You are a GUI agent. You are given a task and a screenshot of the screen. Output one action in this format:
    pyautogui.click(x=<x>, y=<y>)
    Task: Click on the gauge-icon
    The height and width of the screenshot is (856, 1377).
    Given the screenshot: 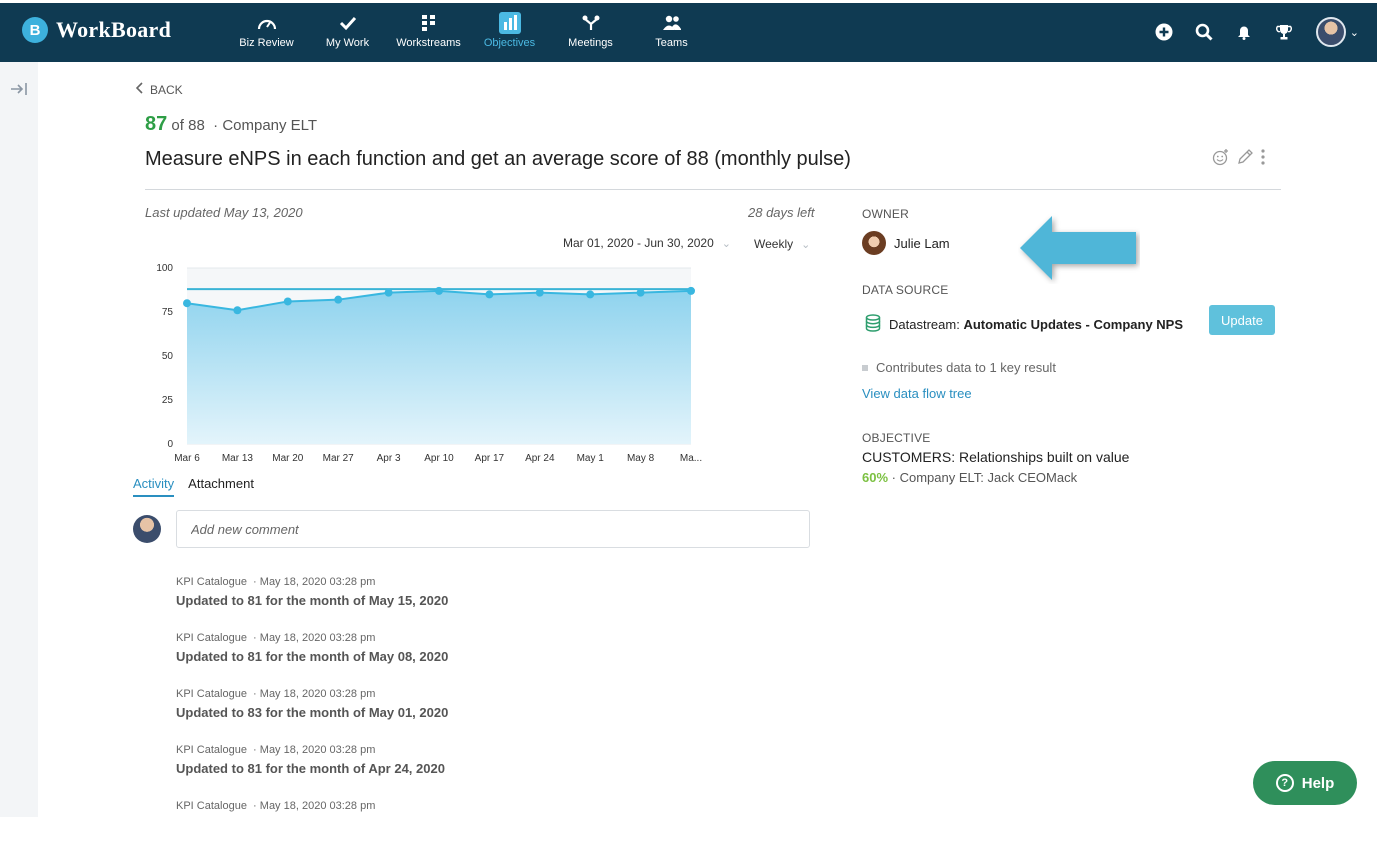 What is the action you would take?
    pyautogui.click(x=267, y=23)
    